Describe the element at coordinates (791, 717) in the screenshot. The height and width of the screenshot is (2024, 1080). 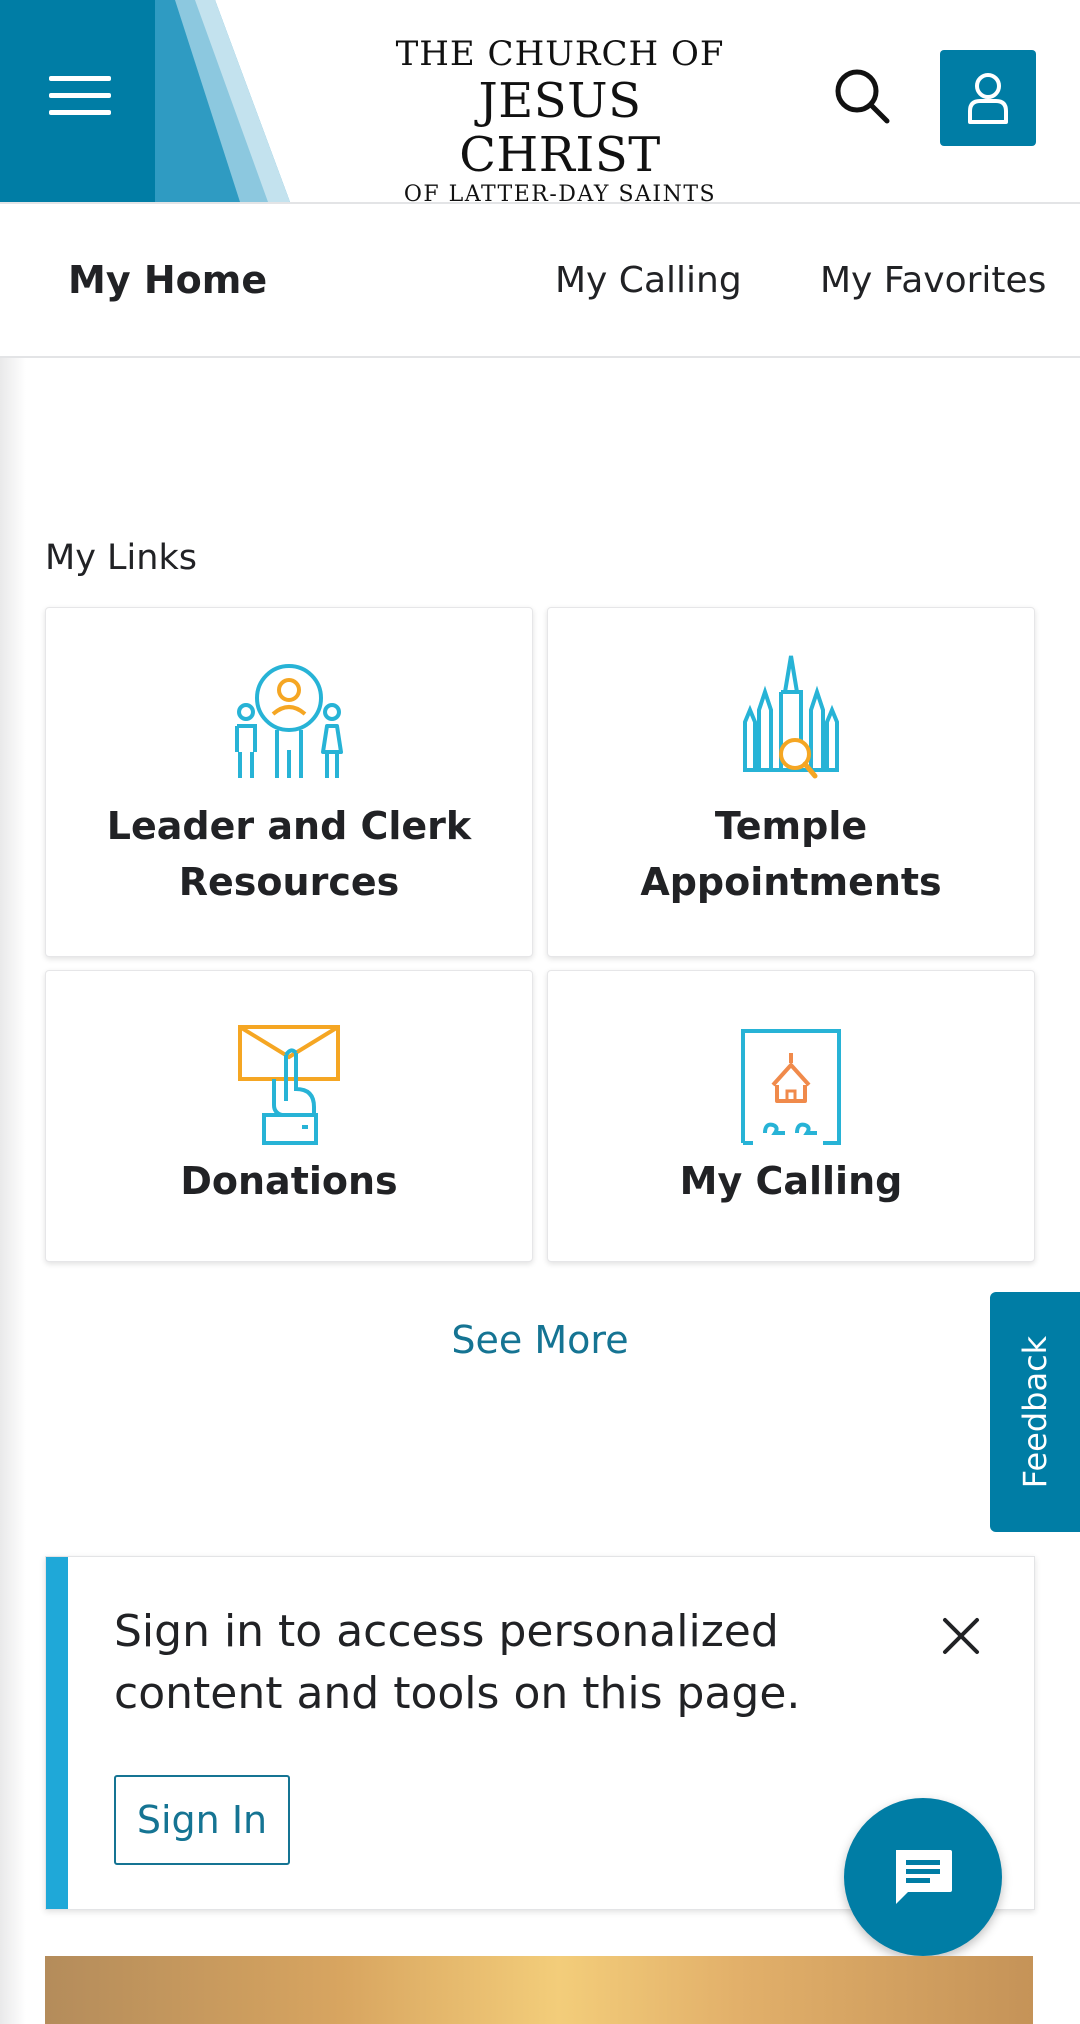
I see `temple-search-icon` at that location.